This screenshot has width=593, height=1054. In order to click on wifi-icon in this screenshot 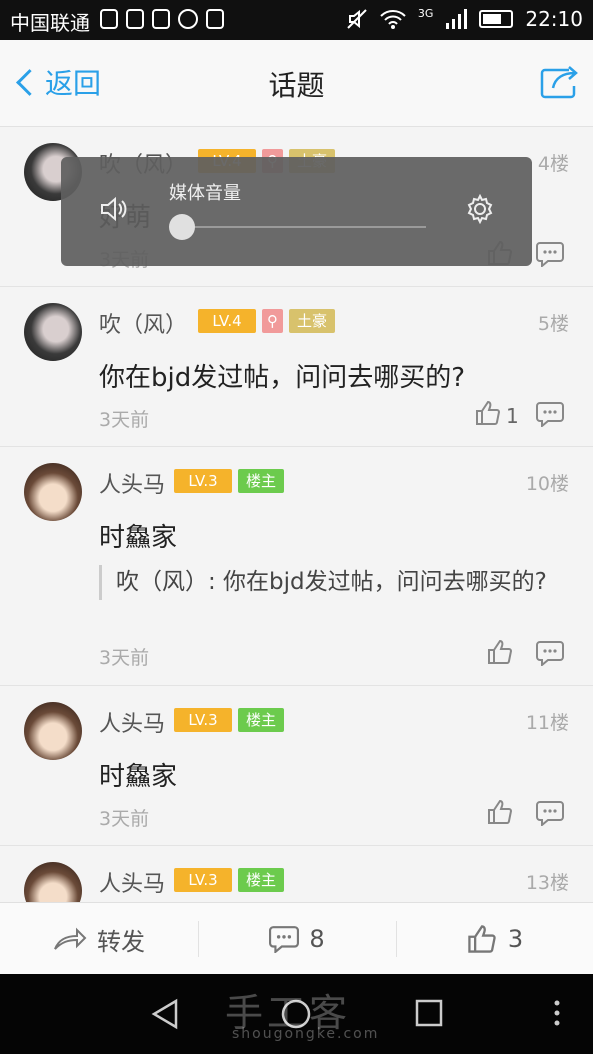, I will do `click(393, 19)`.